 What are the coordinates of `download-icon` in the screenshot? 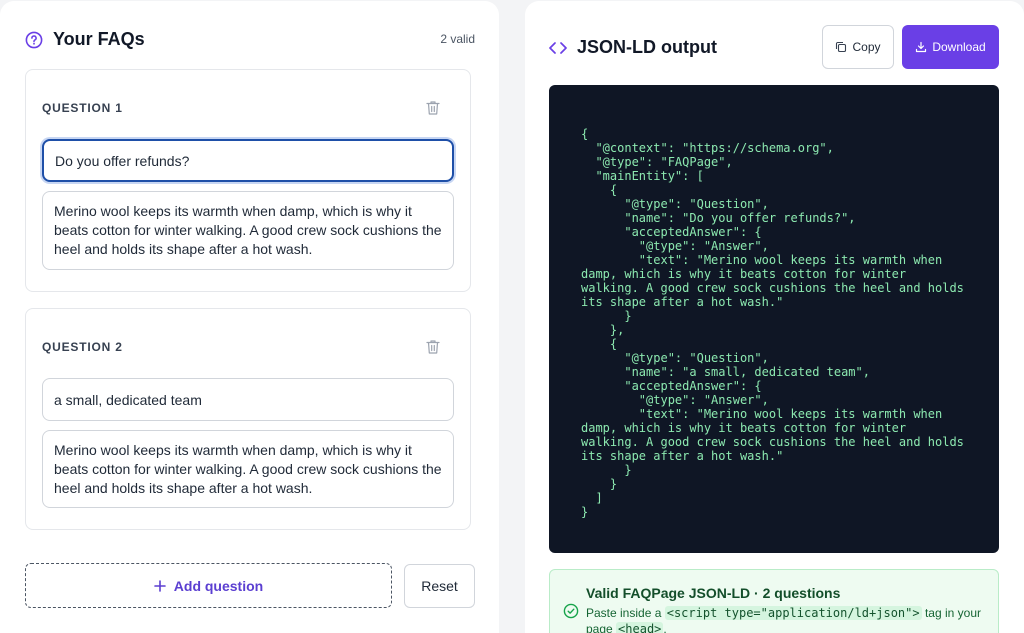 It's located at (921, 47).